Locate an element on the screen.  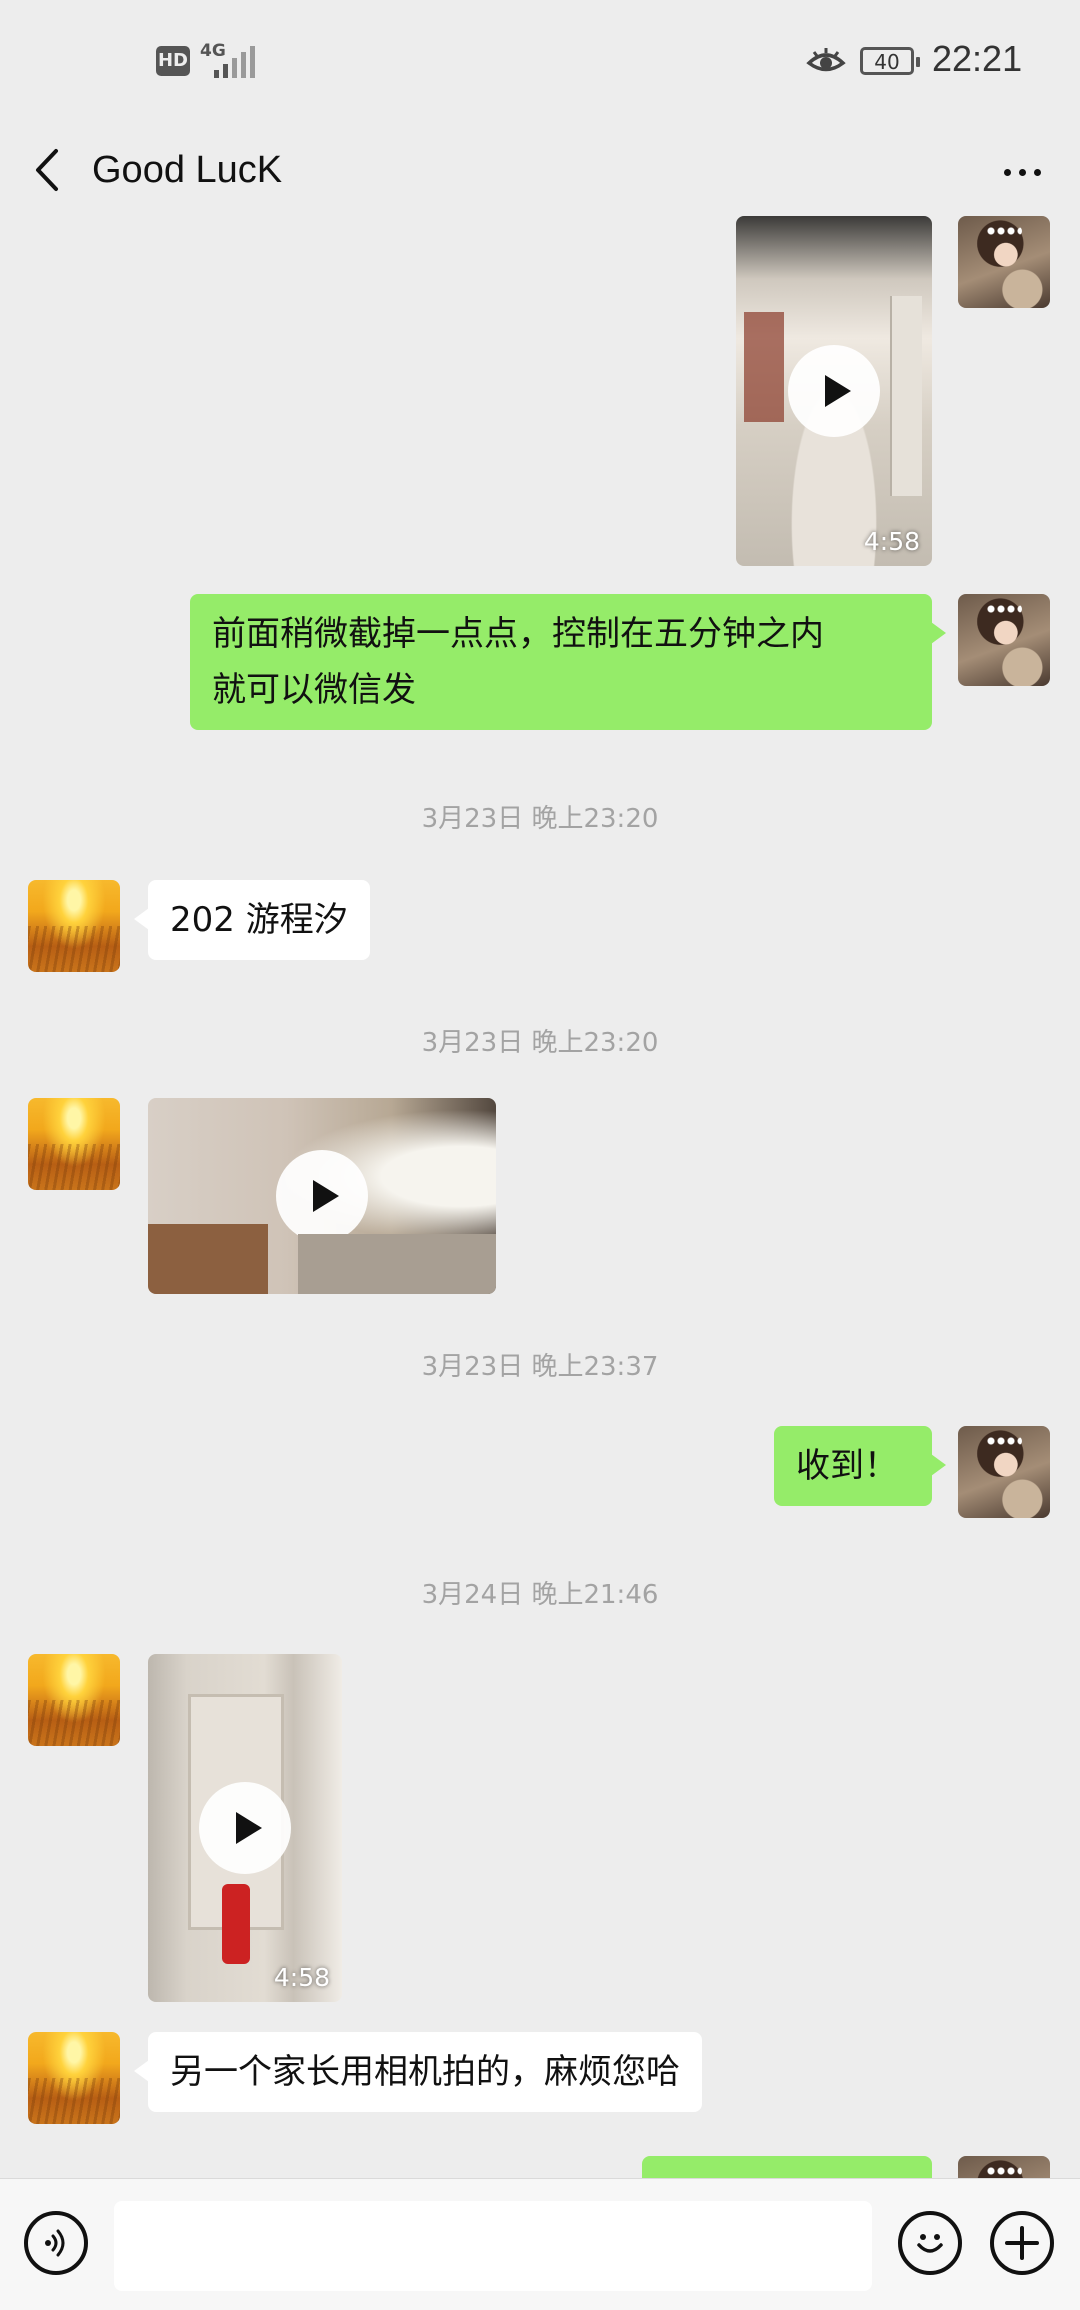
chat-title: Good LucK is located at coordinates (187, 170).